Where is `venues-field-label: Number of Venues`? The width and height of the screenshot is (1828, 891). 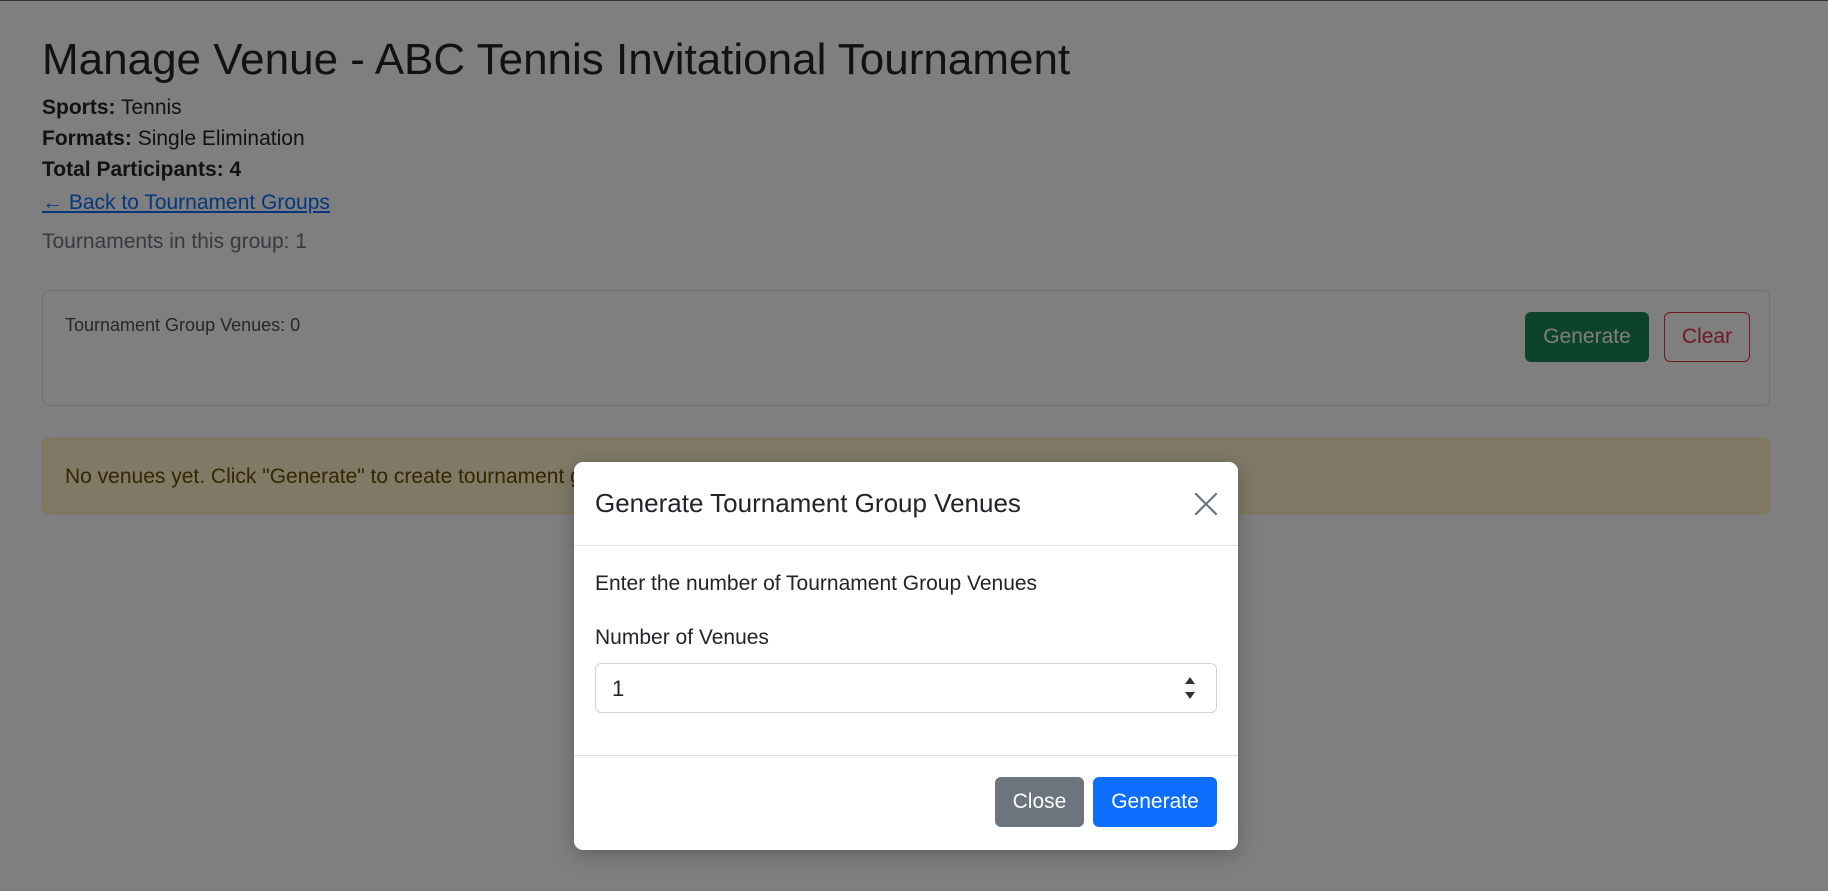
venues-field-label: Number of Venues is located at coordinates (682, 637).